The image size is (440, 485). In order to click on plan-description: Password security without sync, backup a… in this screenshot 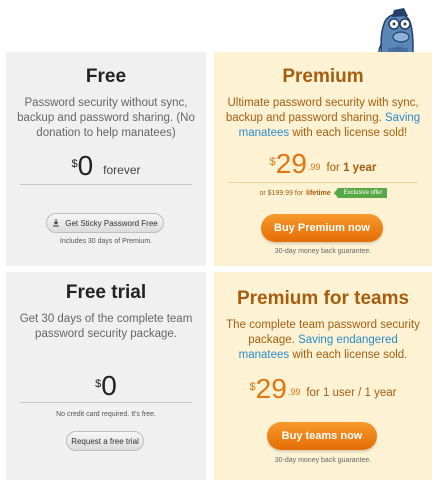, I will do `click(106, 118)`.